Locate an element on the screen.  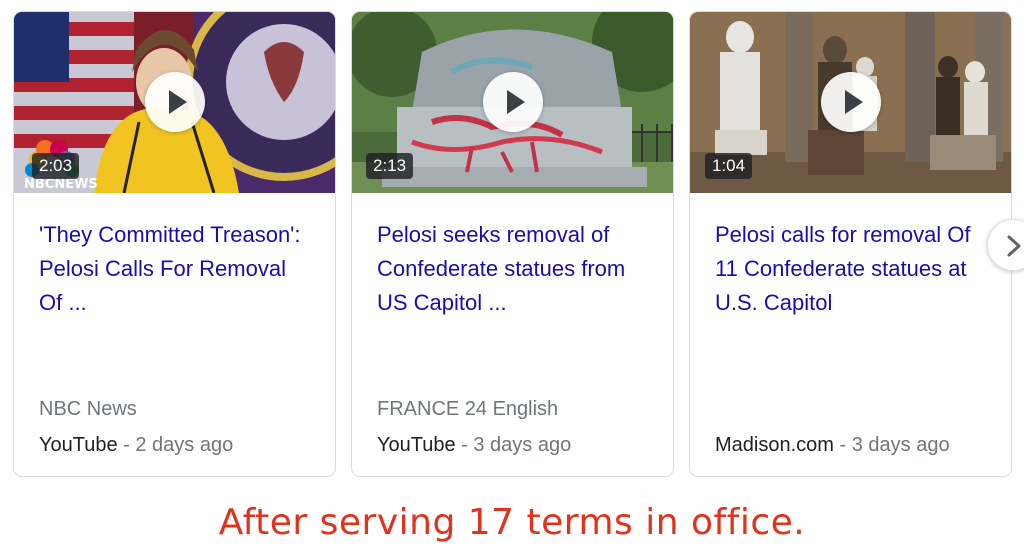
video-duration: 2:13 is located at coordinates (390, 166).